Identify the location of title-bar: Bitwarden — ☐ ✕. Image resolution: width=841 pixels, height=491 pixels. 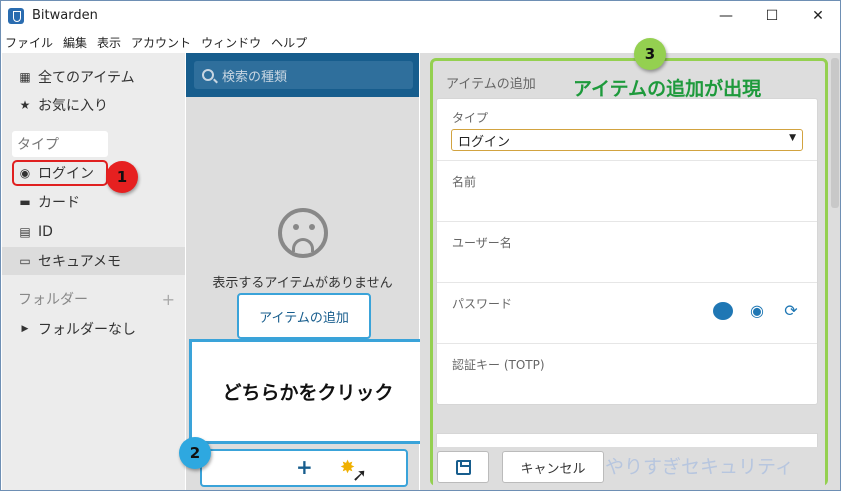
(420, 16).